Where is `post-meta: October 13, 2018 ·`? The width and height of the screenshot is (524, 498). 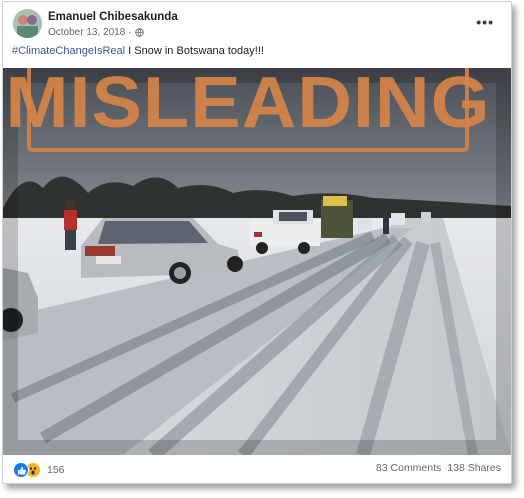 post-meta: October 13, 2018 · is located at coordinates (96, 32).